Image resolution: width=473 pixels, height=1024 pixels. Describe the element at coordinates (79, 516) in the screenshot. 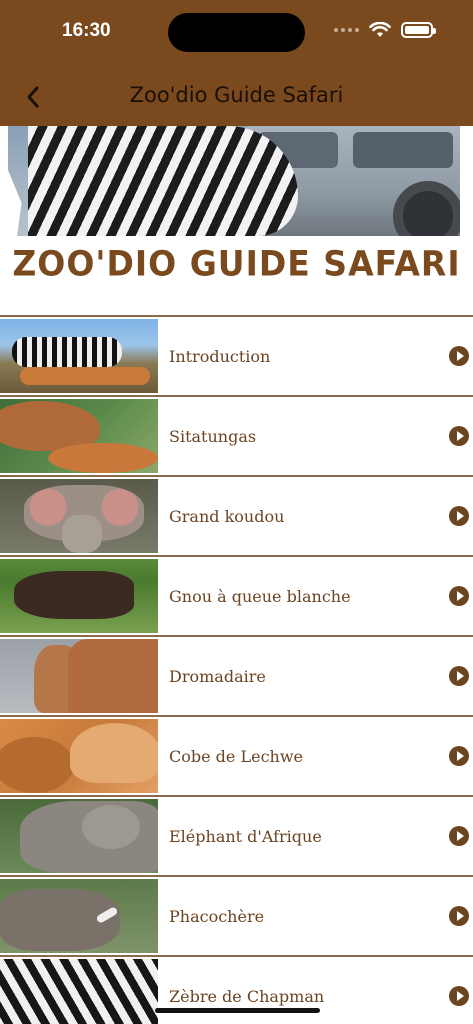

I see `kudu-thumbnail` at that location.